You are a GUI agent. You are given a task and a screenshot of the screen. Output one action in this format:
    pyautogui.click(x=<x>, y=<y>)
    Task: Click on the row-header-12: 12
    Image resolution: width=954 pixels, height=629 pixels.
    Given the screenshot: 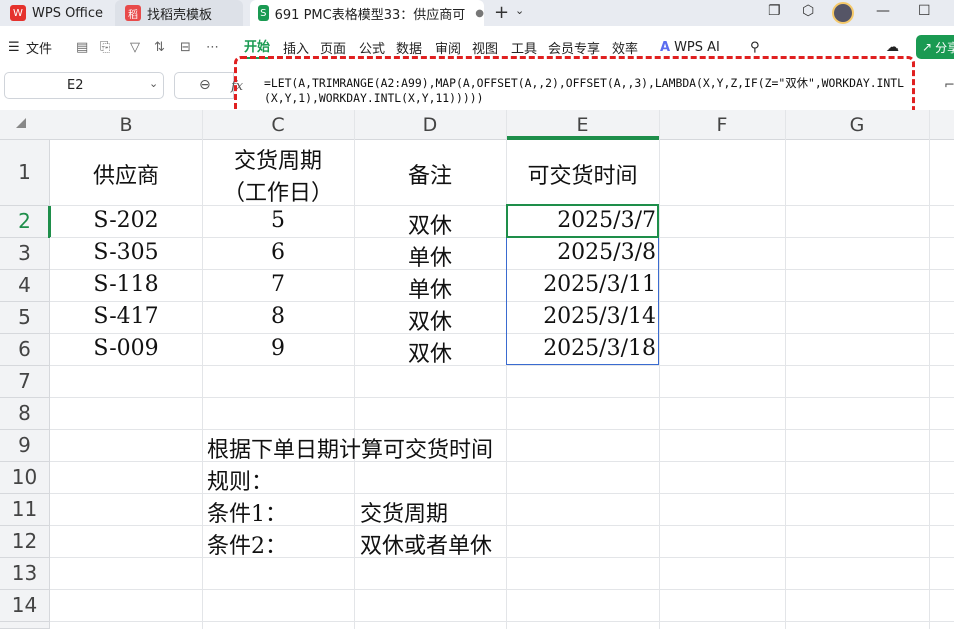 What is the action you would take?
    pyautogui.click(x=25, y=542)
    